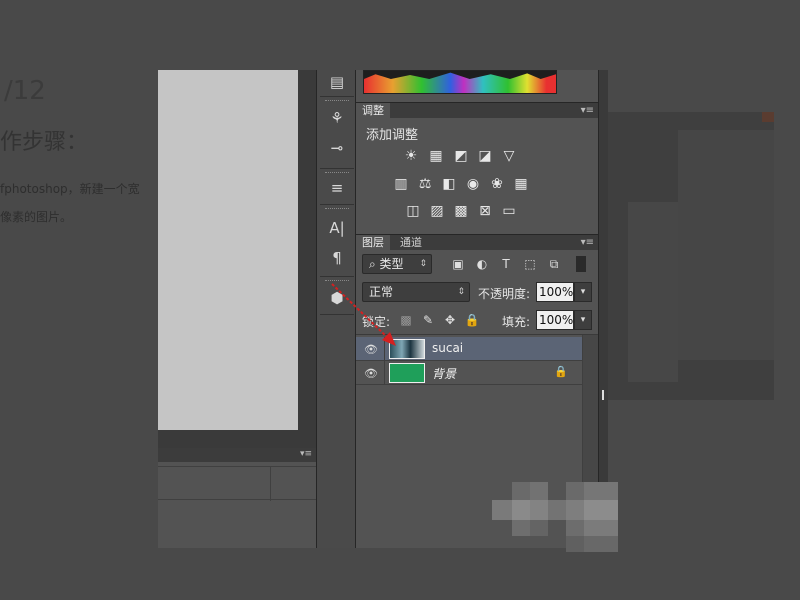 The height and width of the screenshot is (600, 800). I want to click on bottom-panel-row, so click(237, 483).